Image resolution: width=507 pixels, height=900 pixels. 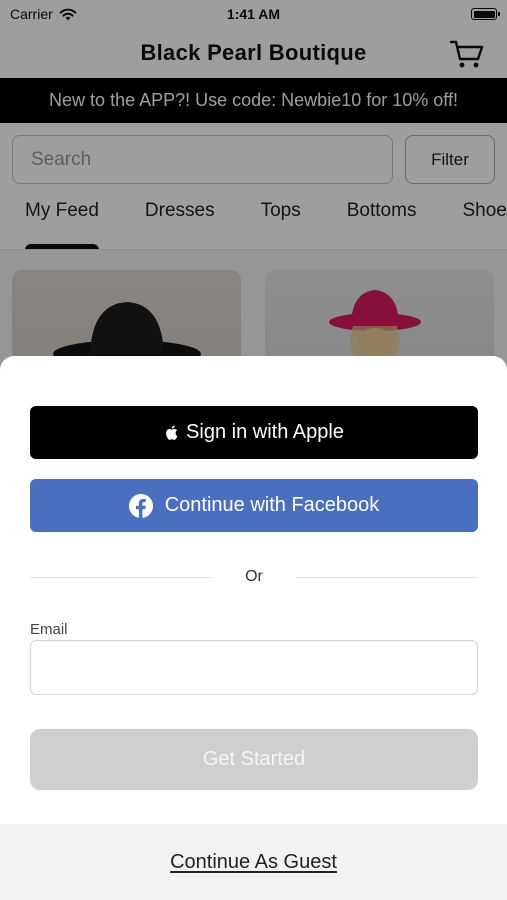 I want to click on guest-footer: Continue As Guest, so click(x=253, y=862).